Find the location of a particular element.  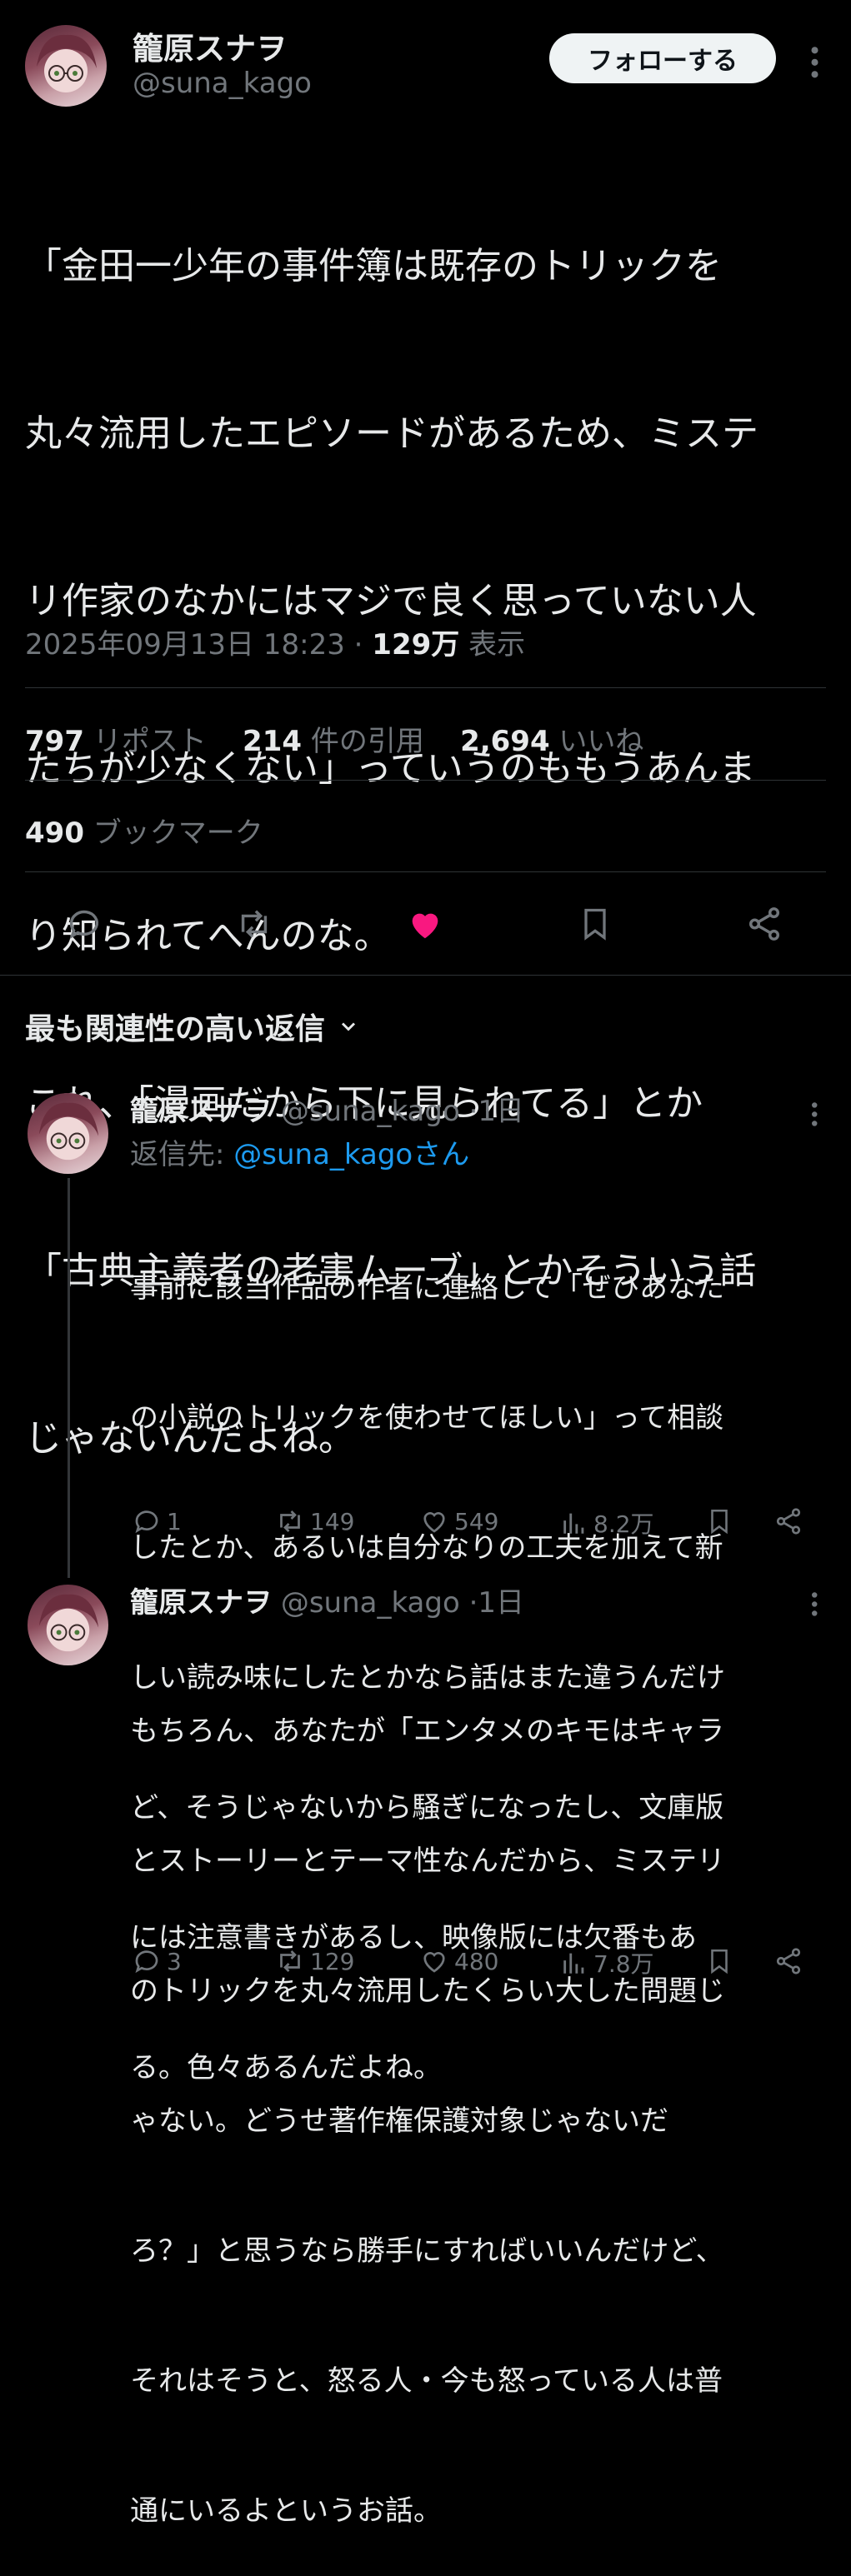

views-count: 8.2万 is located at coordinates (623, 1524).